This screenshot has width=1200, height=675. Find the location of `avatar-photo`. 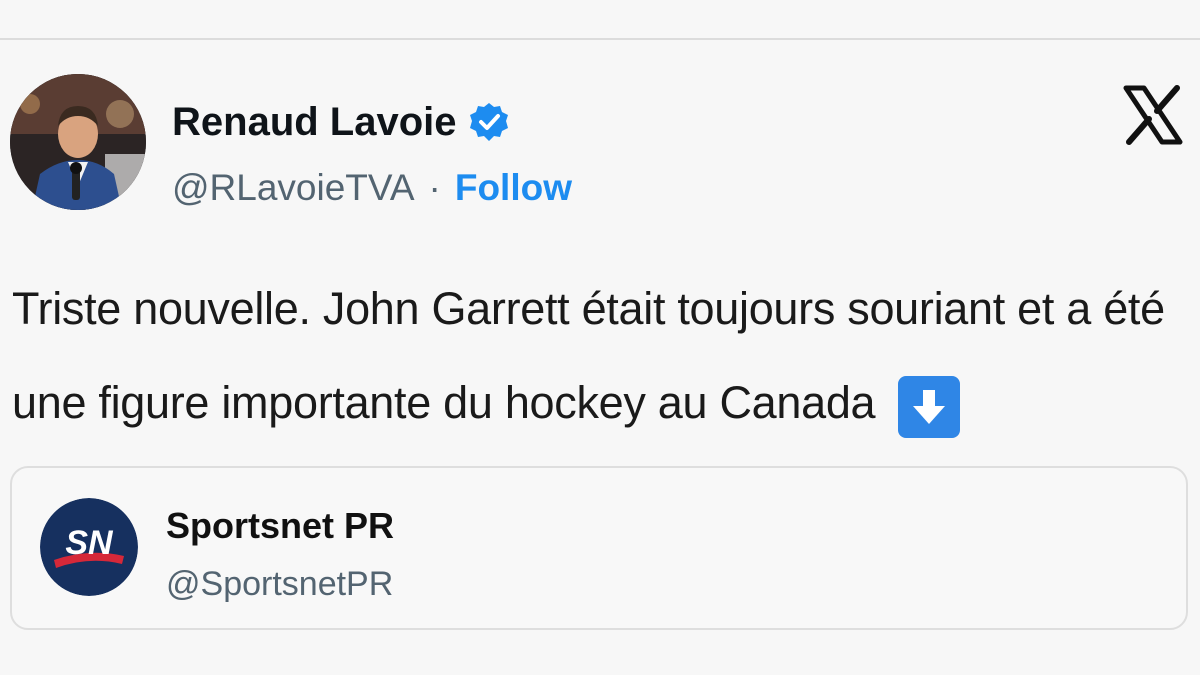

avatar-photo is located at coordinates (78, 142).